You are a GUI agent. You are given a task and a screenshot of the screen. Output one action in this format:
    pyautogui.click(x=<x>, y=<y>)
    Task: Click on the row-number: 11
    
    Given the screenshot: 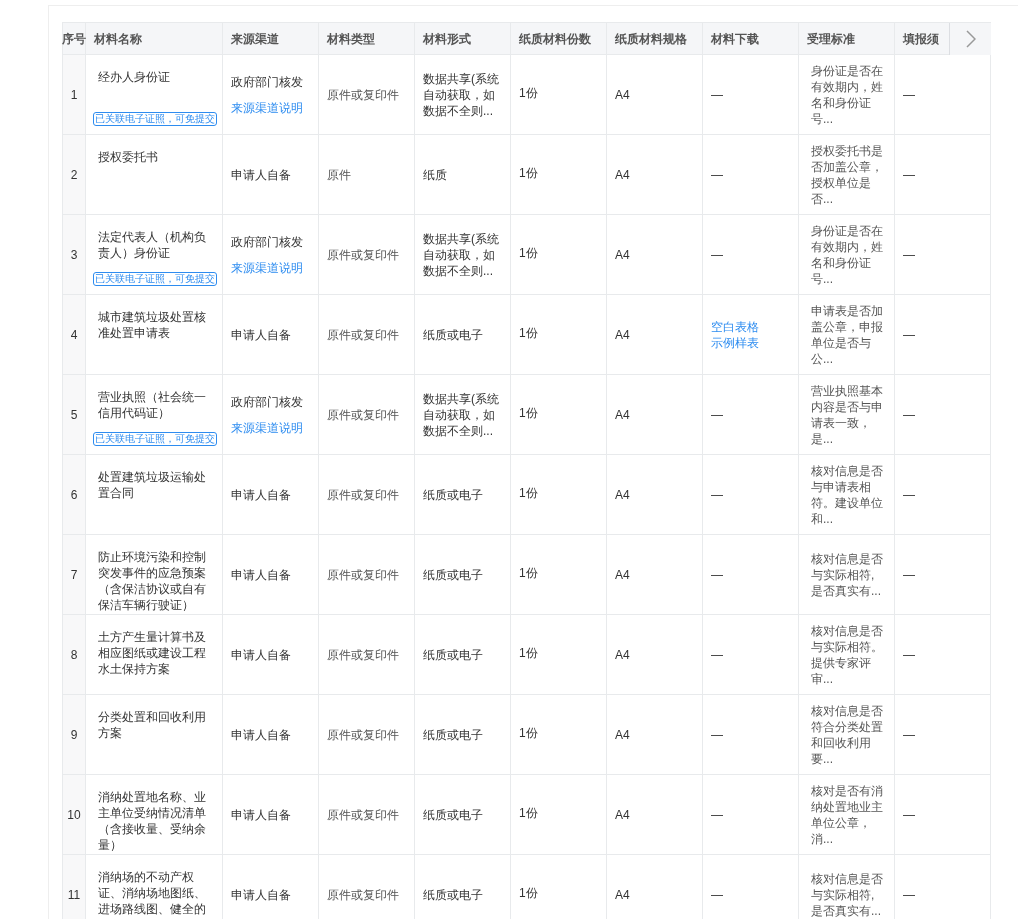 What is the action you would take?
    pyautogui.click(x=74, y=895)
    